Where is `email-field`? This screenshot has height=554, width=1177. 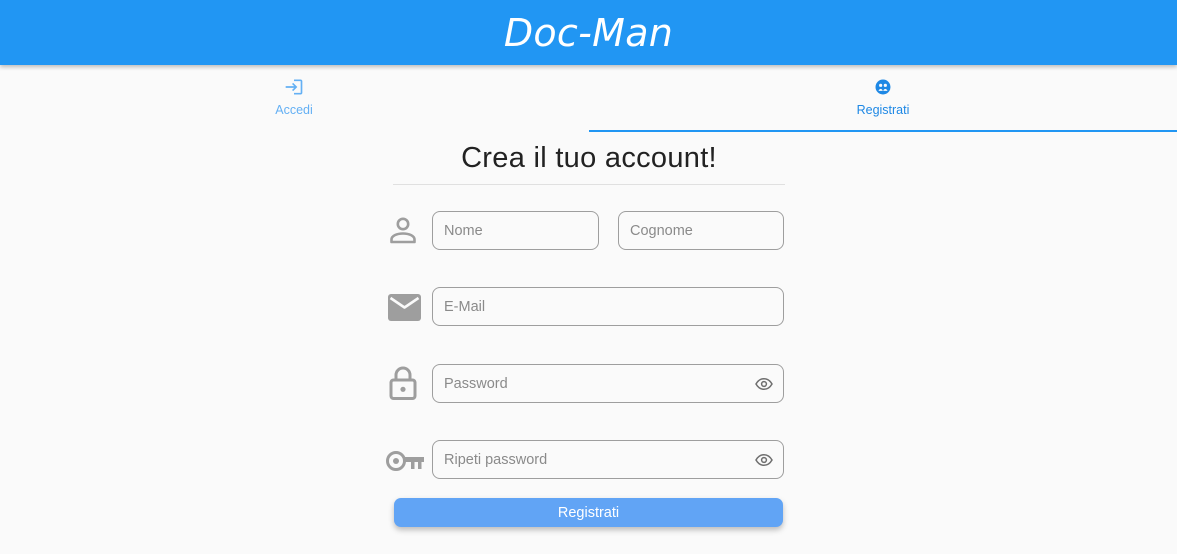
email-field is located at coordinates (608, 306).